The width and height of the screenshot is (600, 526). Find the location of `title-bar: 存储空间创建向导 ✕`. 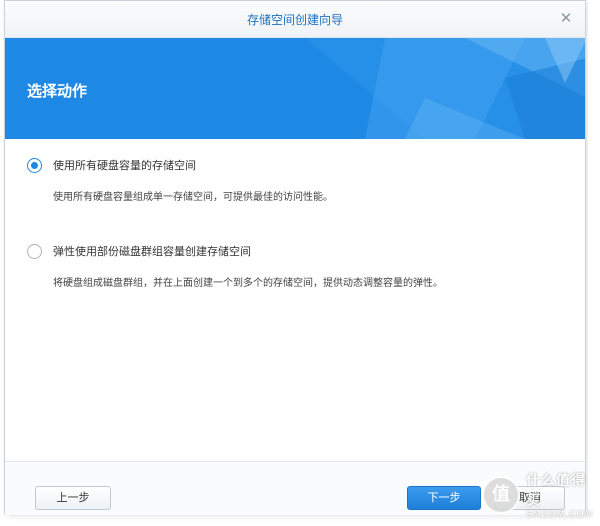

title-bar: 存储空间创建向导 ✕ is located at coordinates (295, 19).